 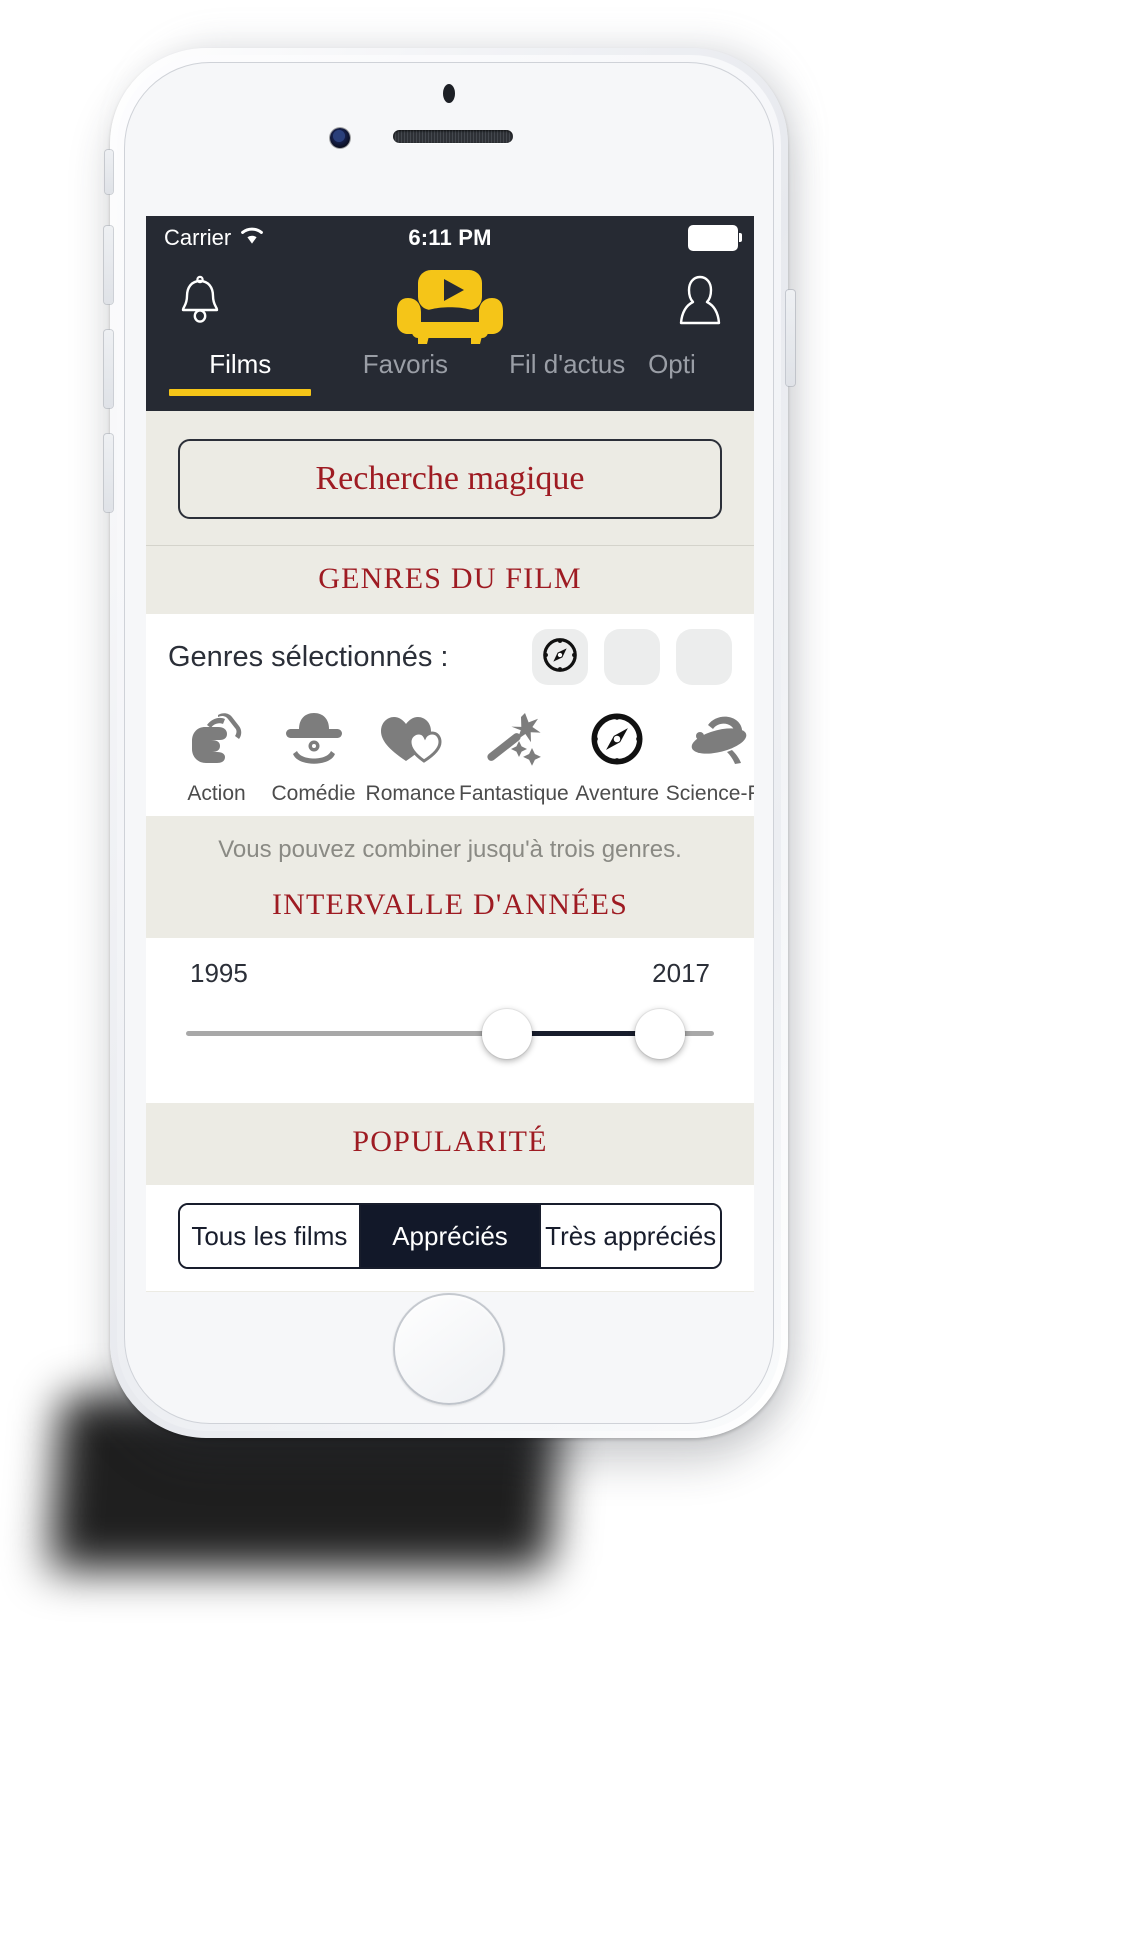 I want to click on genre-item-science-fiction: Science-Fi.., so click(x=710, y=754).